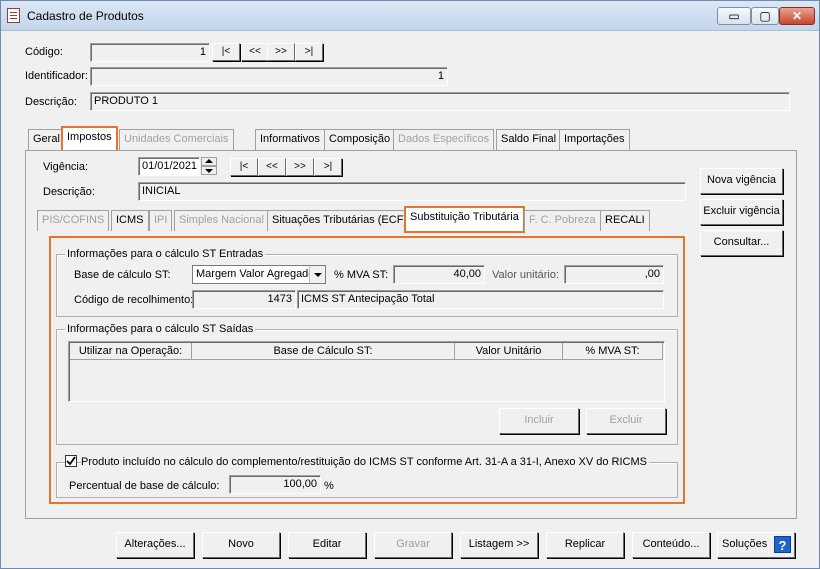 Image resolution: width=820 pixels, height=569 pixels. Describe the element at coordinates (340, 220) in the screenshot. I see `subtab-situacoes-tributarias: Situações Tributárias (ECF)` at that location.